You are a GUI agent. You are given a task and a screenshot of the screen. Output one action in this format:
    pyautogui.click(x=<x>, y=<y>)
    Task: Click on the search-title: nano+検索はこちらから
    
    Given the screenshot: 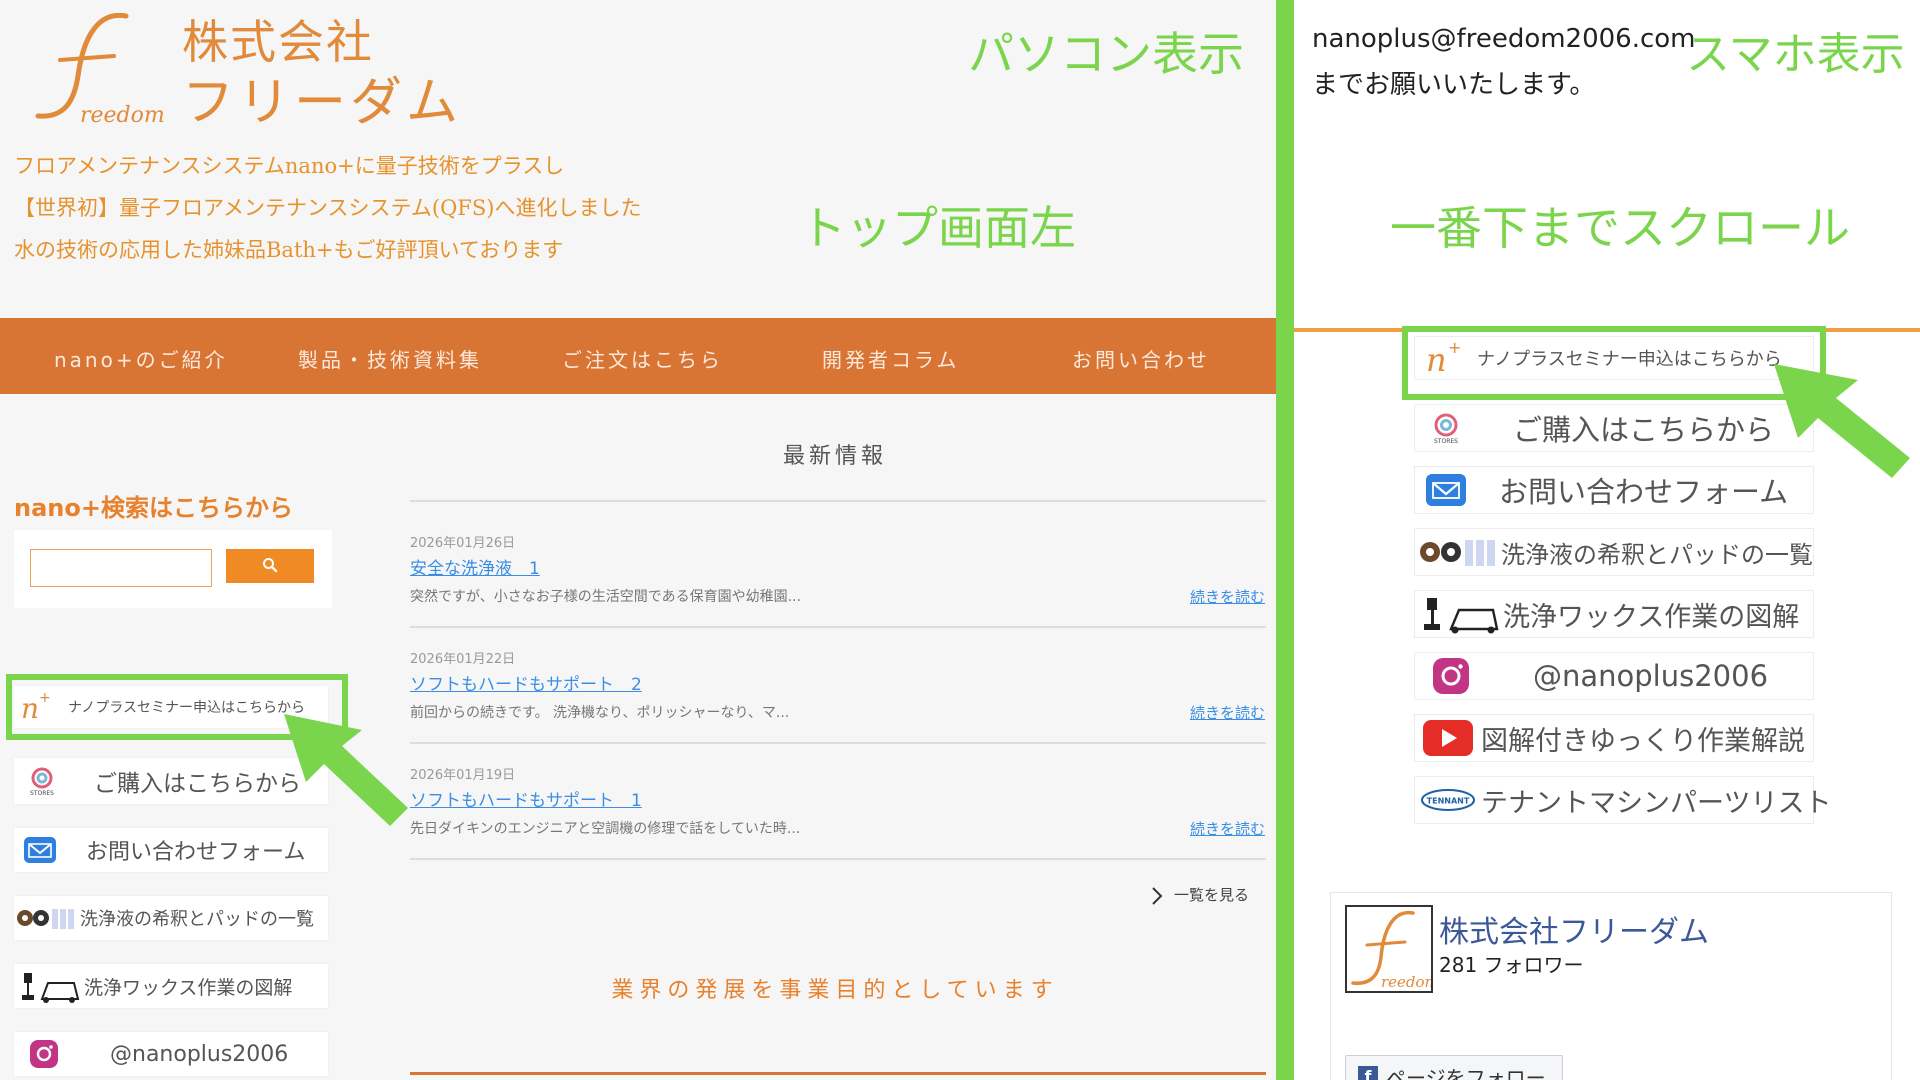 What is the action you would take?
    pyautogui.click(x=153, y=508)
    